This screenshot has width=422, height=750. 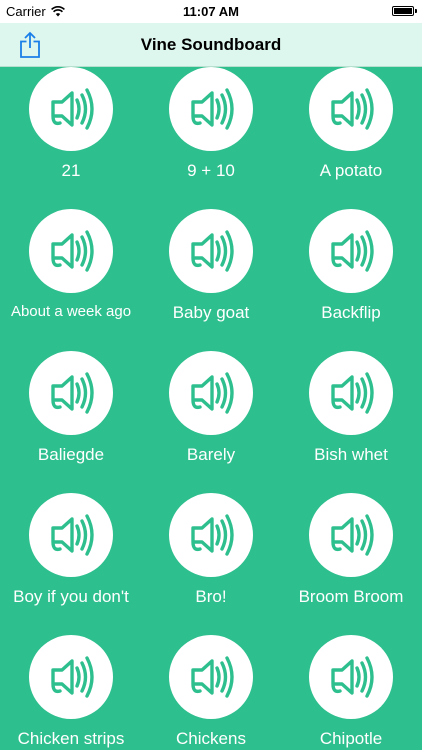 I want to click on sound-button-backflip: Backflip, so click(x=351, y=280).